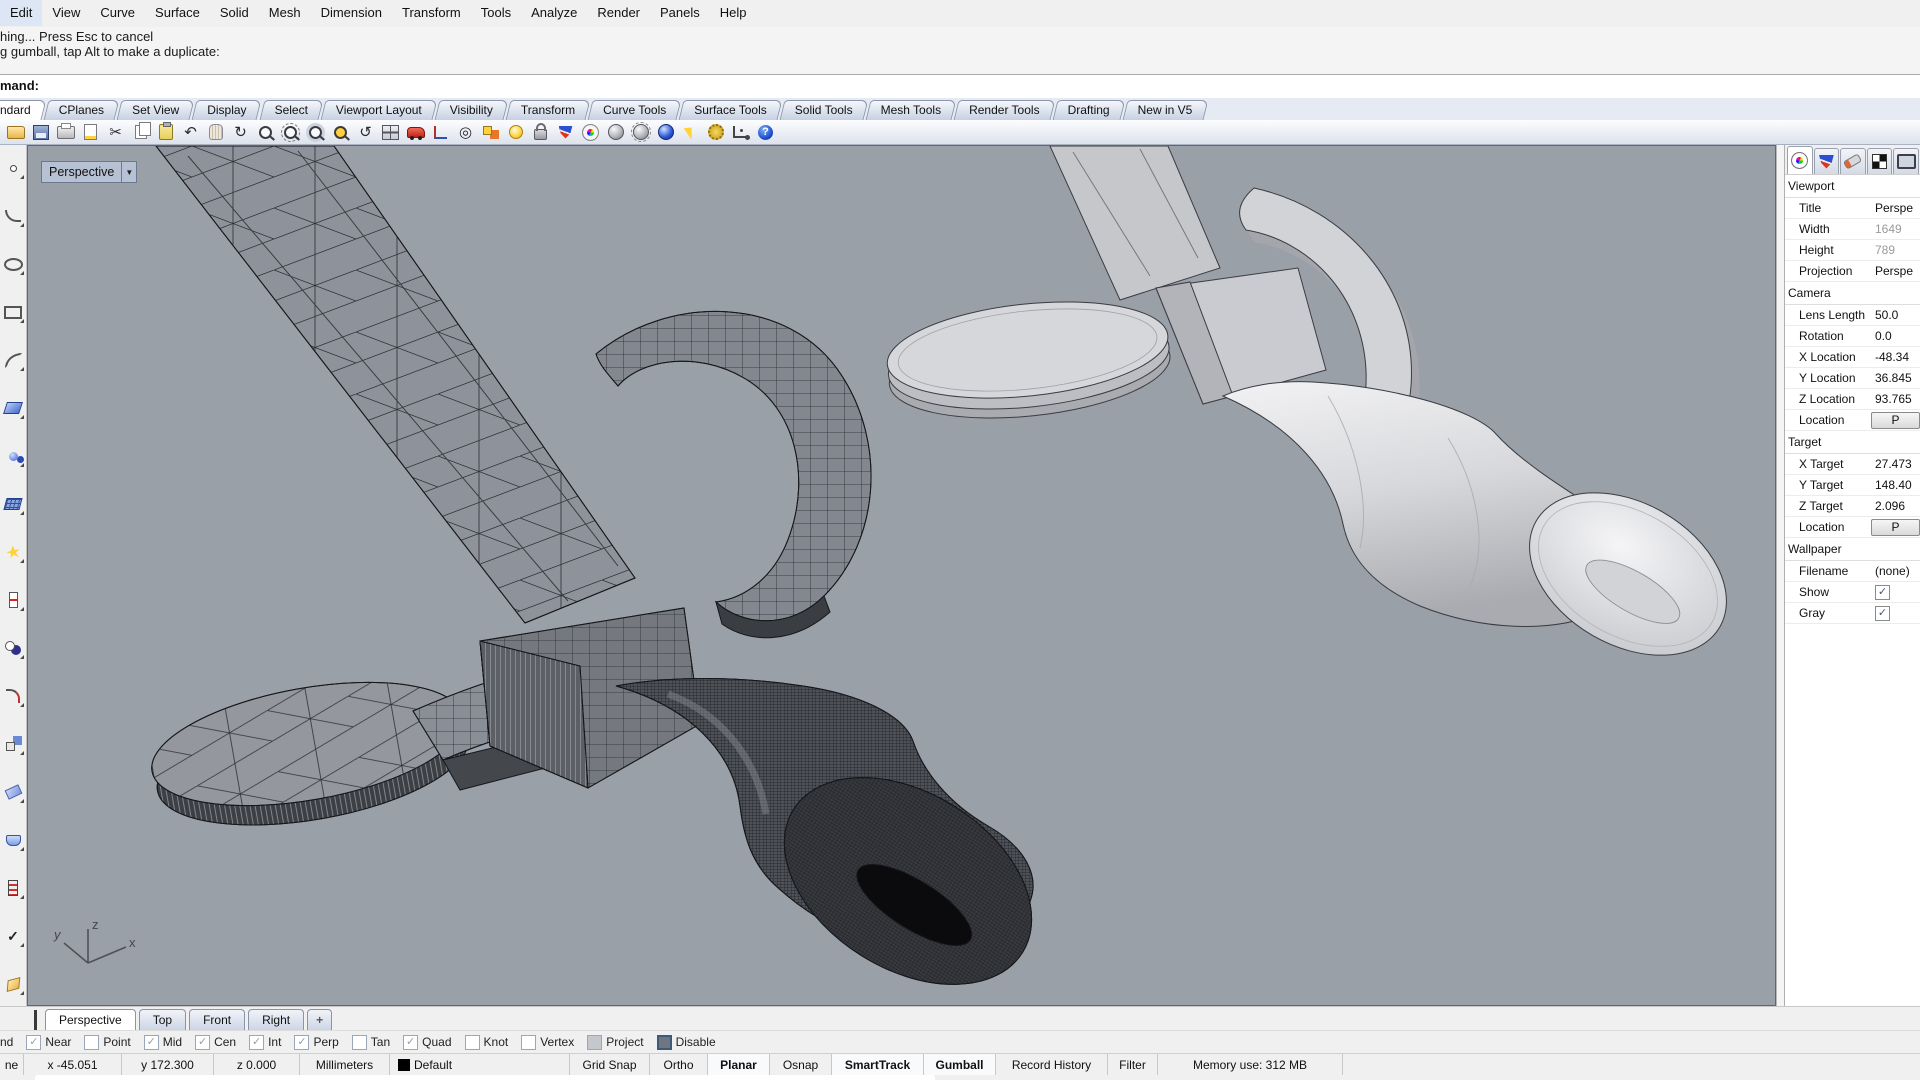 The image size is (1920, 1080). I want to click on curve-tool-icon, so click(13, 216).